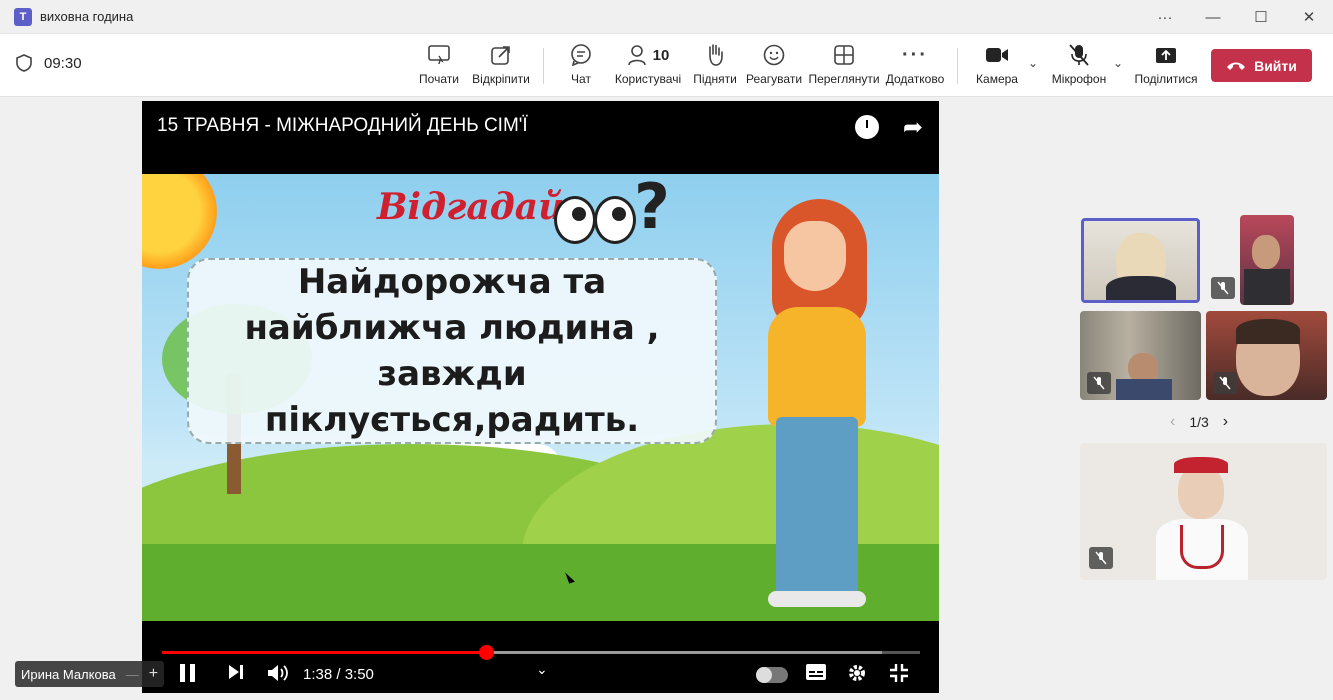 This screenshot has height=700, width=1333. I want to click on page-indicator: 1/3, so click(1199, 422).